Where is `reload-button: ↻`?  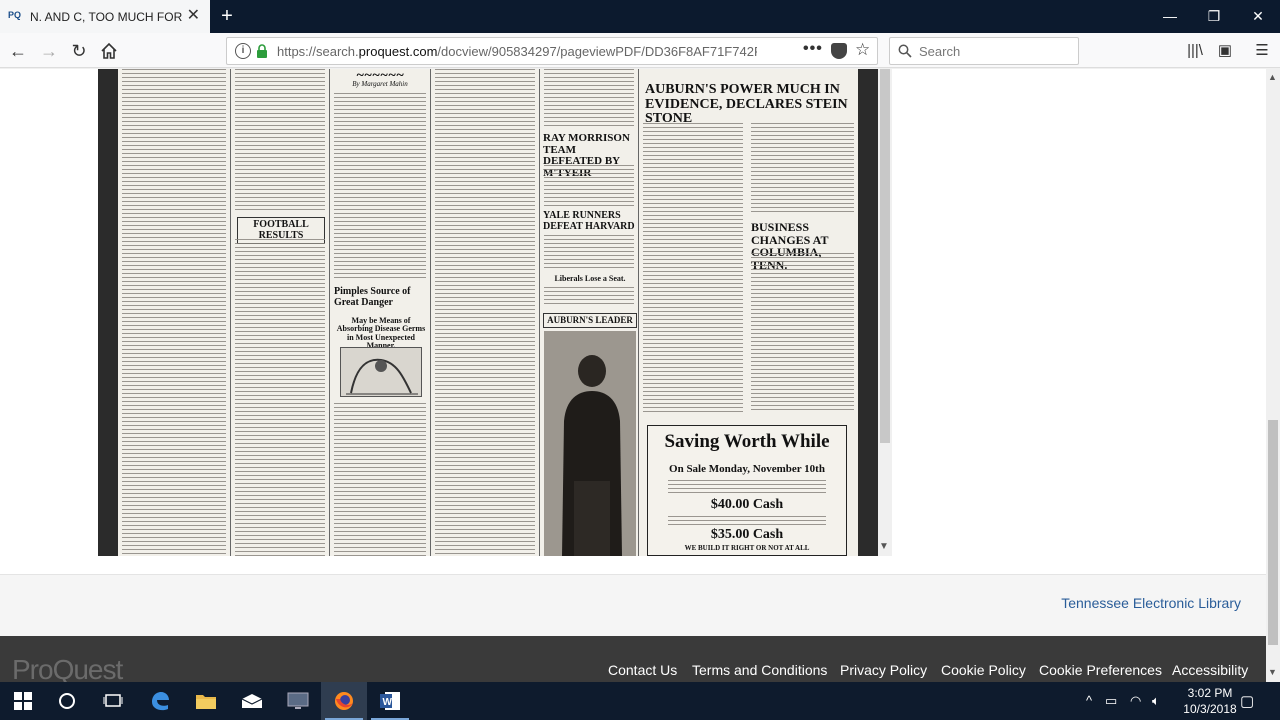 reload-button: ↻ is located at coordinates (79, 51).